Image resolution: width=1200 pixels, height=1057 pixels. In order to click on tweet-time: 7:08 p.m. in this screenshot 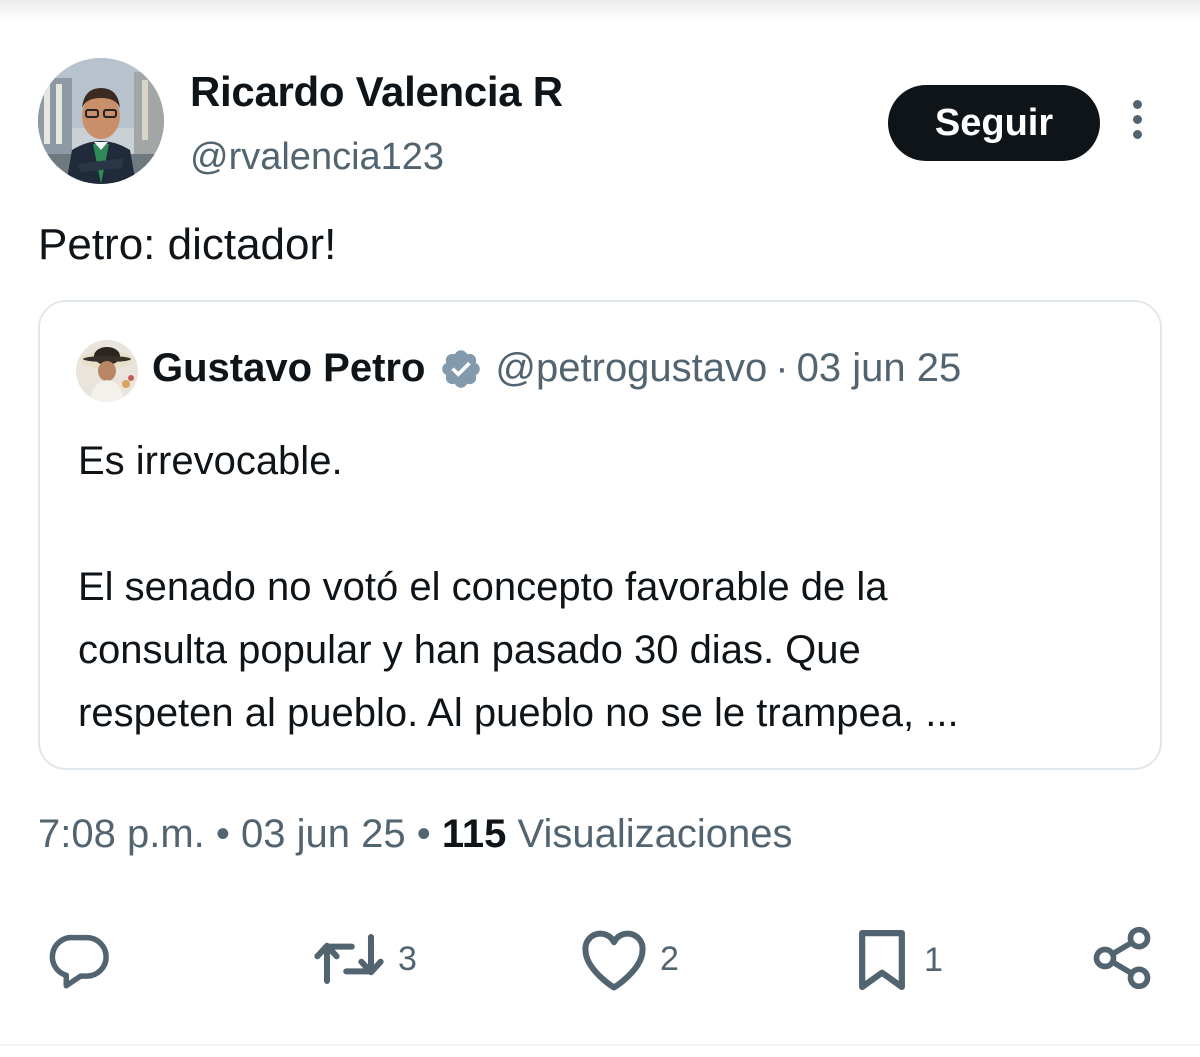, I will do `click(121, 834)`.